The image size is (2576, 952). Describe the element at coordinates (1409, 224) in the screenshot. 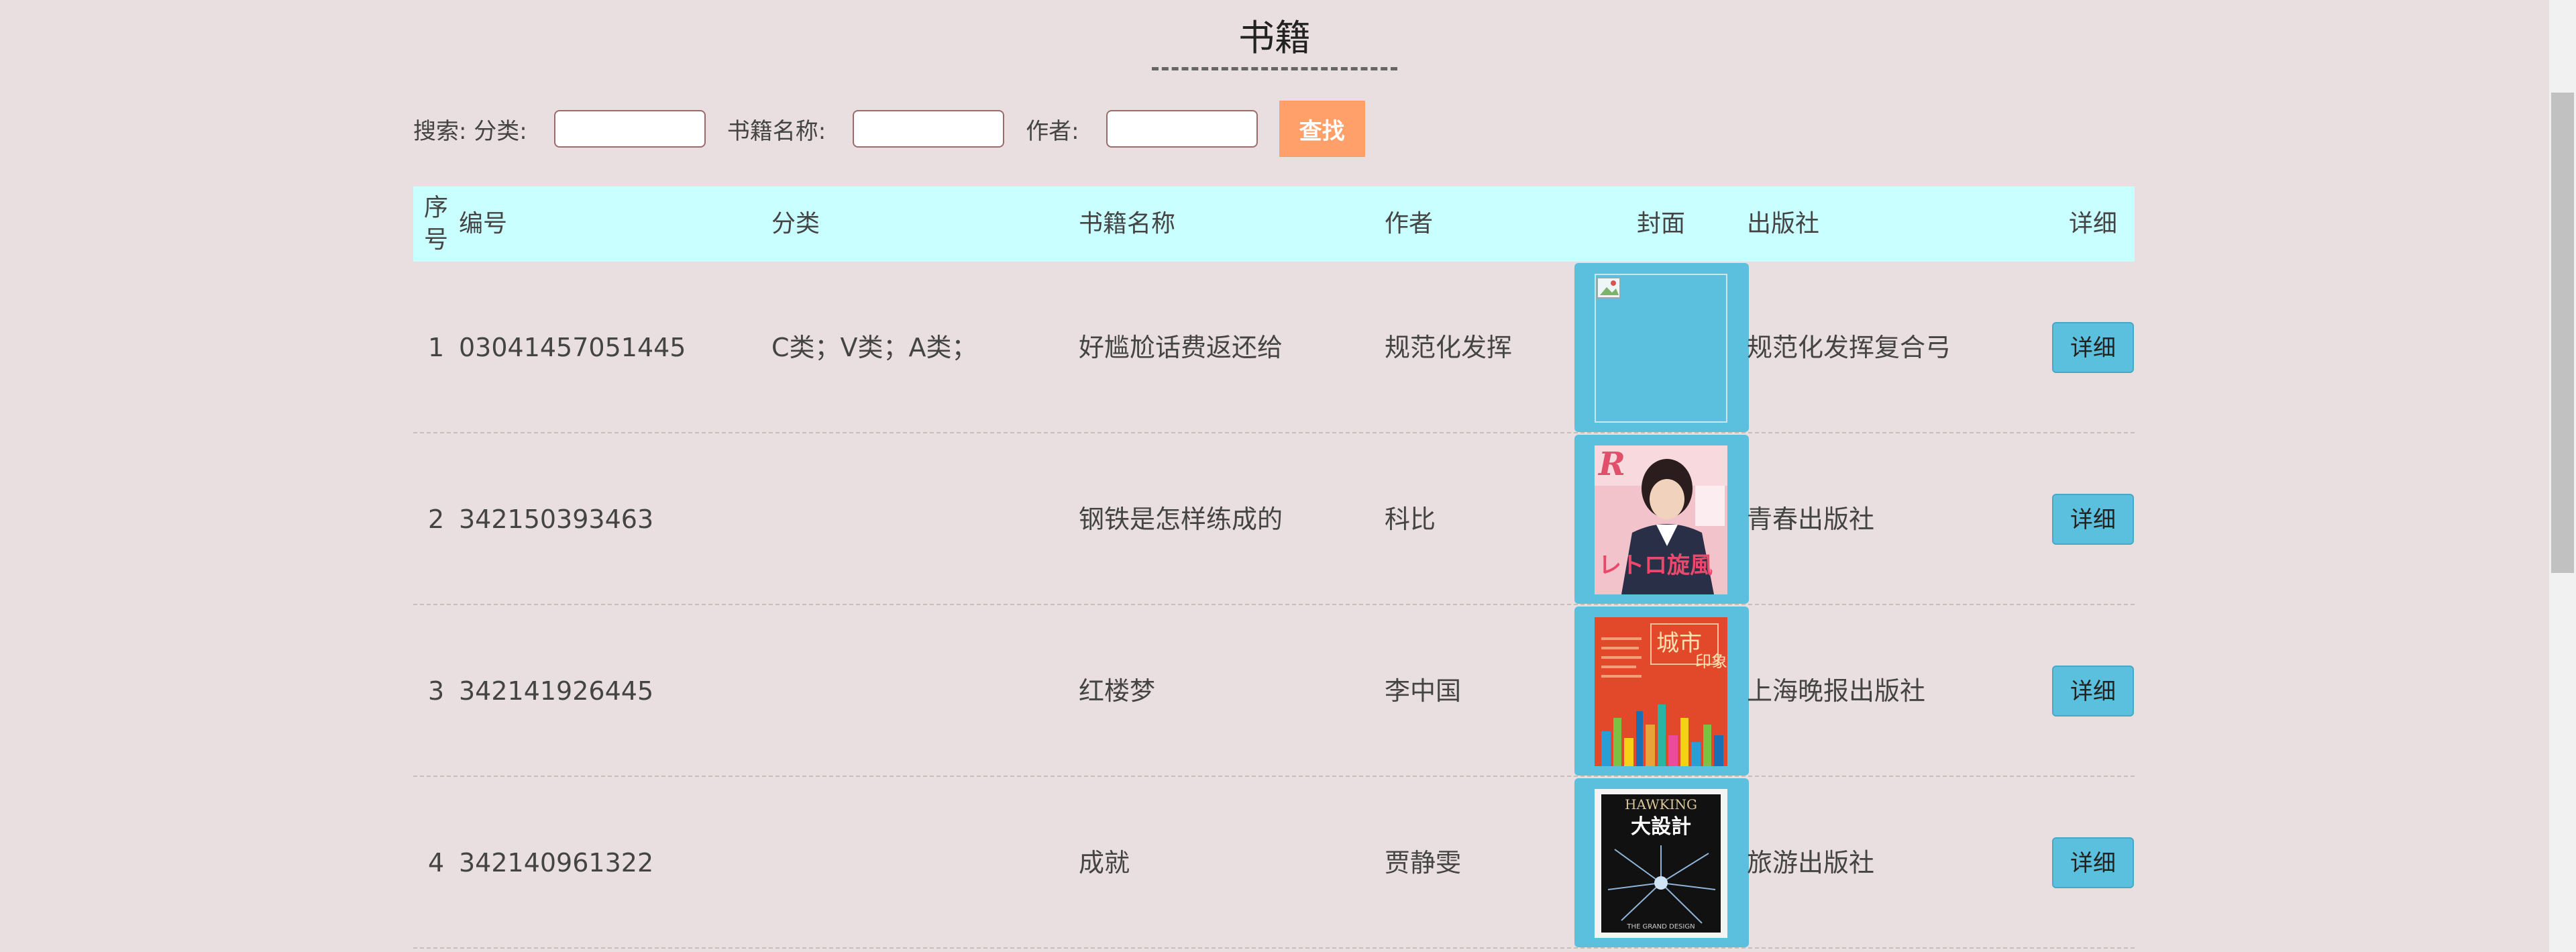

I see `header-author: 作者` at that location.